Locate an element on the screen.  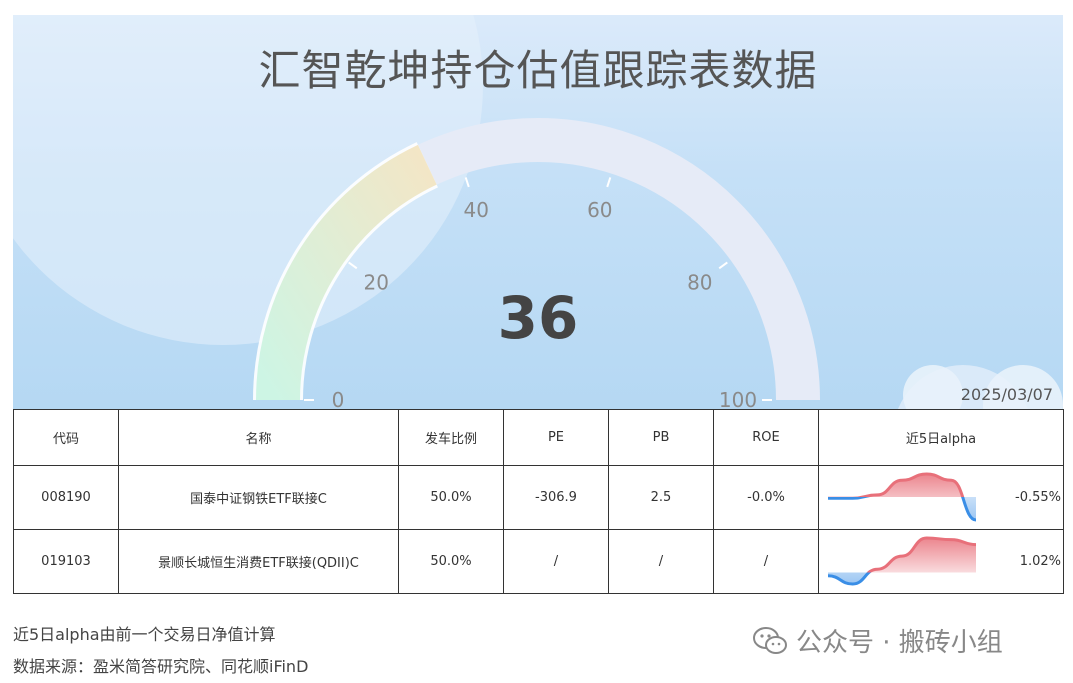
table-header-row: 代码 名称 发车比例 PE PB ROE 近5日alpha is located at coordinates (538, 437).